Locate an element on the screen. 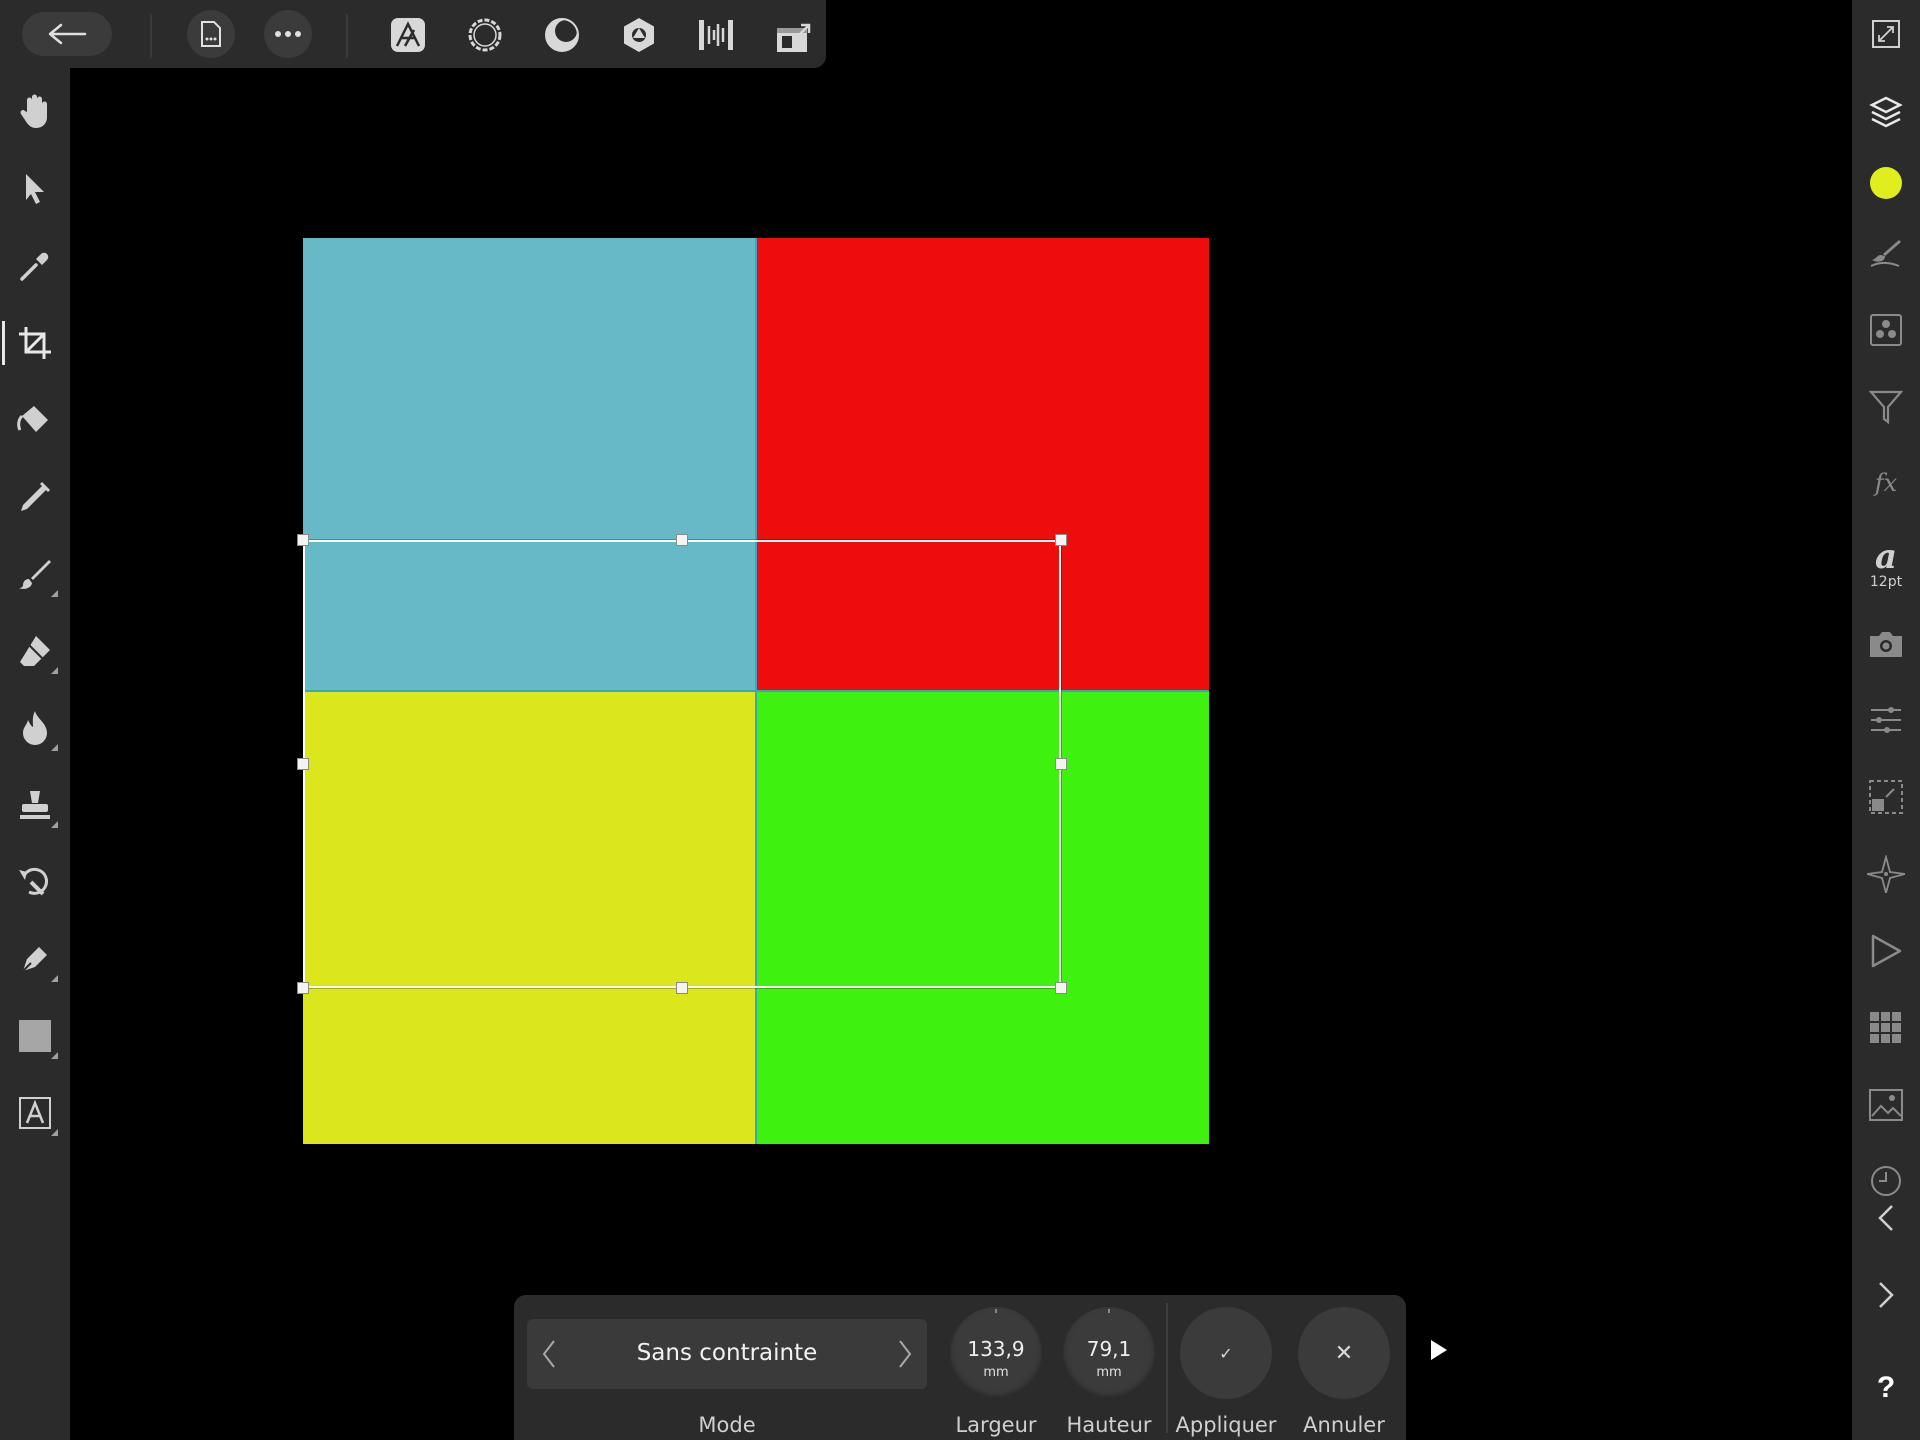 The height and width of the screenshot is (1440, 1920). mode-previous-button is located at coordinates (549, 1354).